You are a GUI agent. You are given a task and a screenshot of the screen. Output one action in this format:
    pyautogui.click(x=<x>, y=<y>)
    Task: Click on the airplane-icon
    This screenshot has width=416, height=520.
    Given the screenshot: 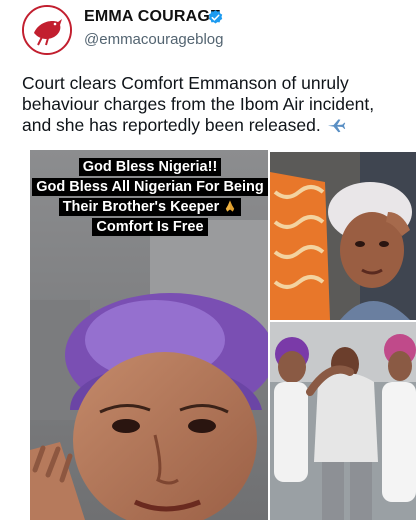 What is the action you would take?
    pyautogui.click(x=336, y=126)
    